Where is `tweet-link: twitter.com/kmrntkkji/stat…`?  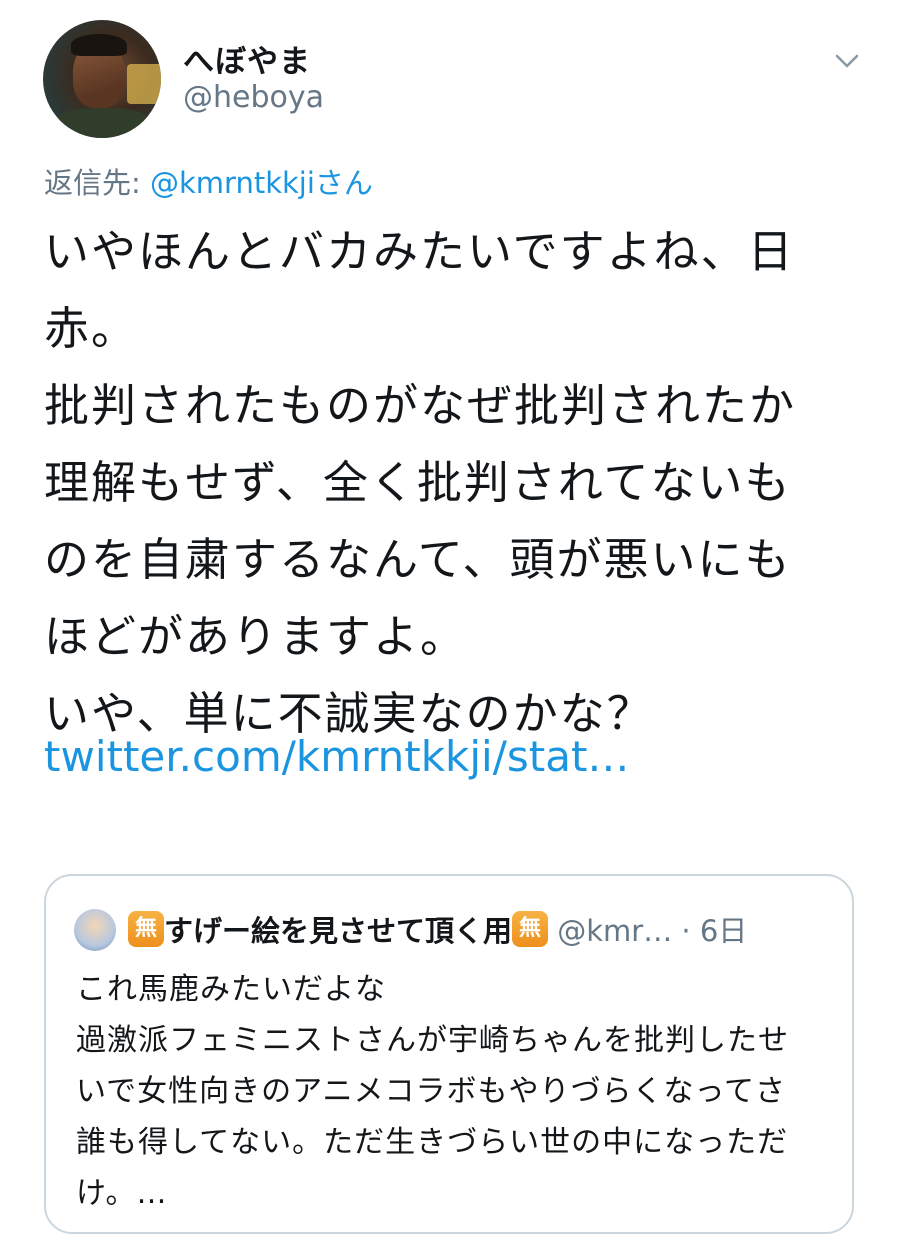 tweet-link: twitter.com/kmrntkkji/stat… is located at coordinates (336, 756).